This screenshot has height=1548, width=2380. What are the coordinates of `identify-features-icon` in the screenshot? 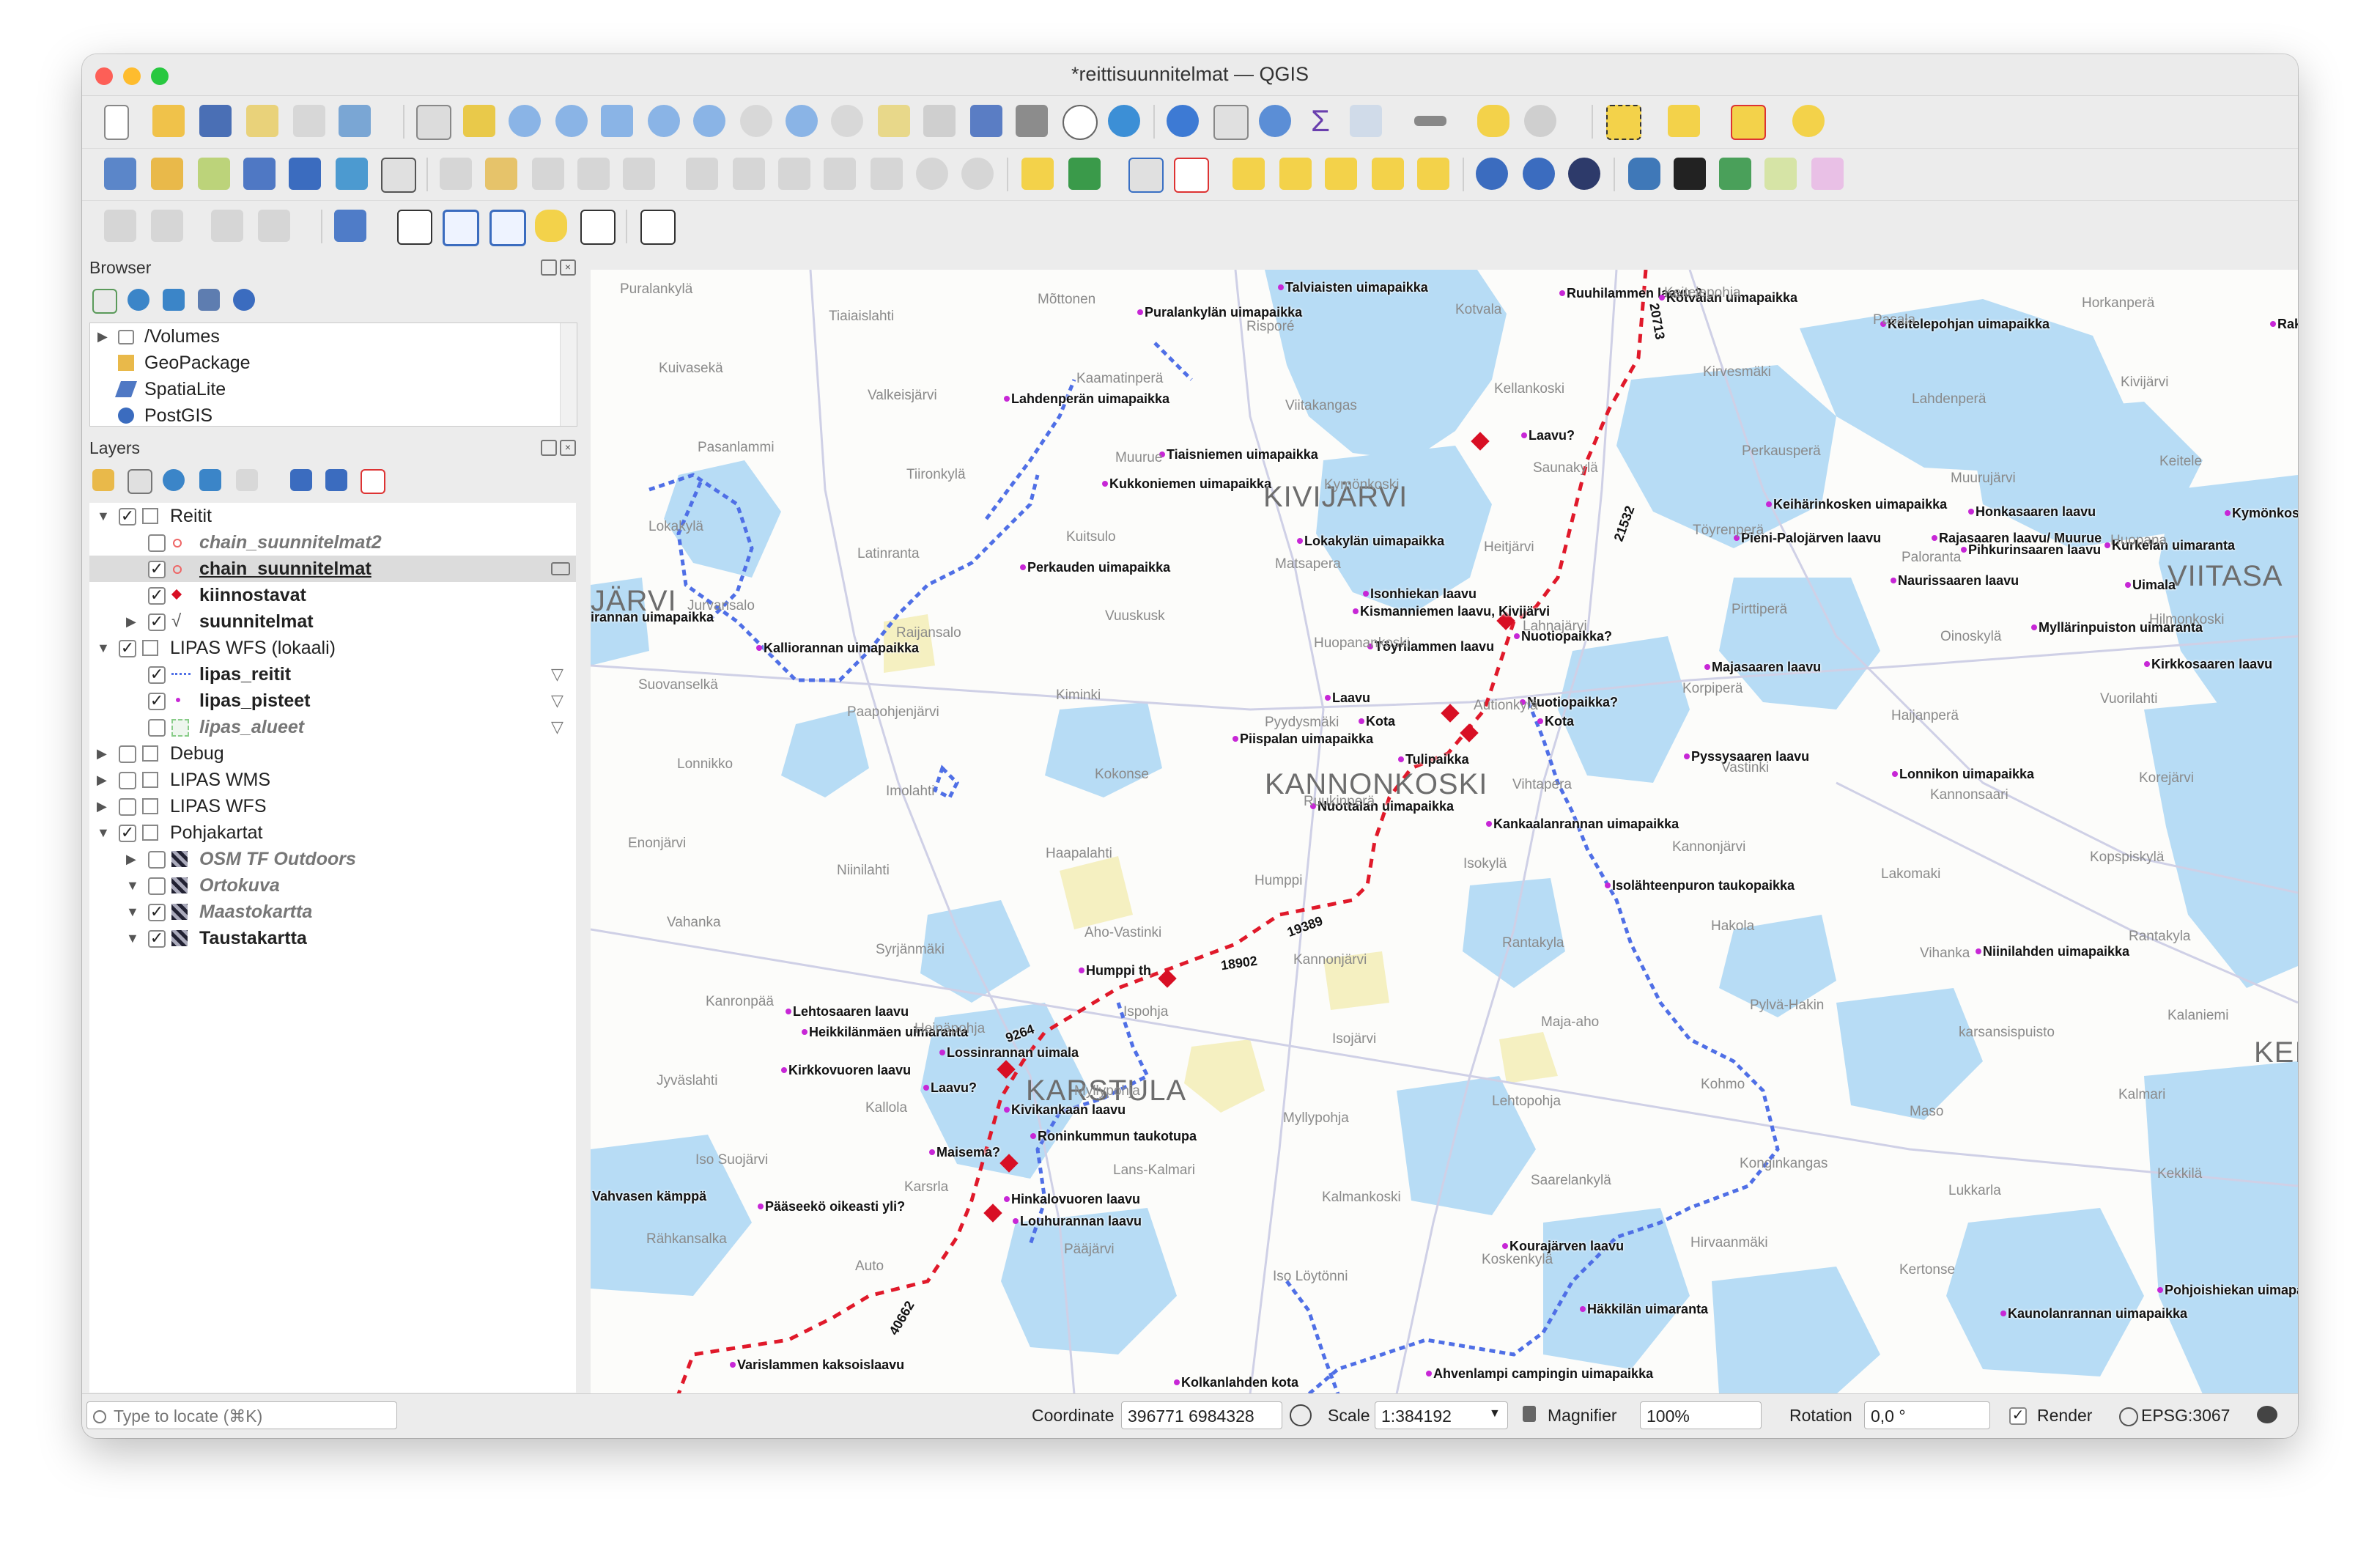 It's located at (1183, 121).